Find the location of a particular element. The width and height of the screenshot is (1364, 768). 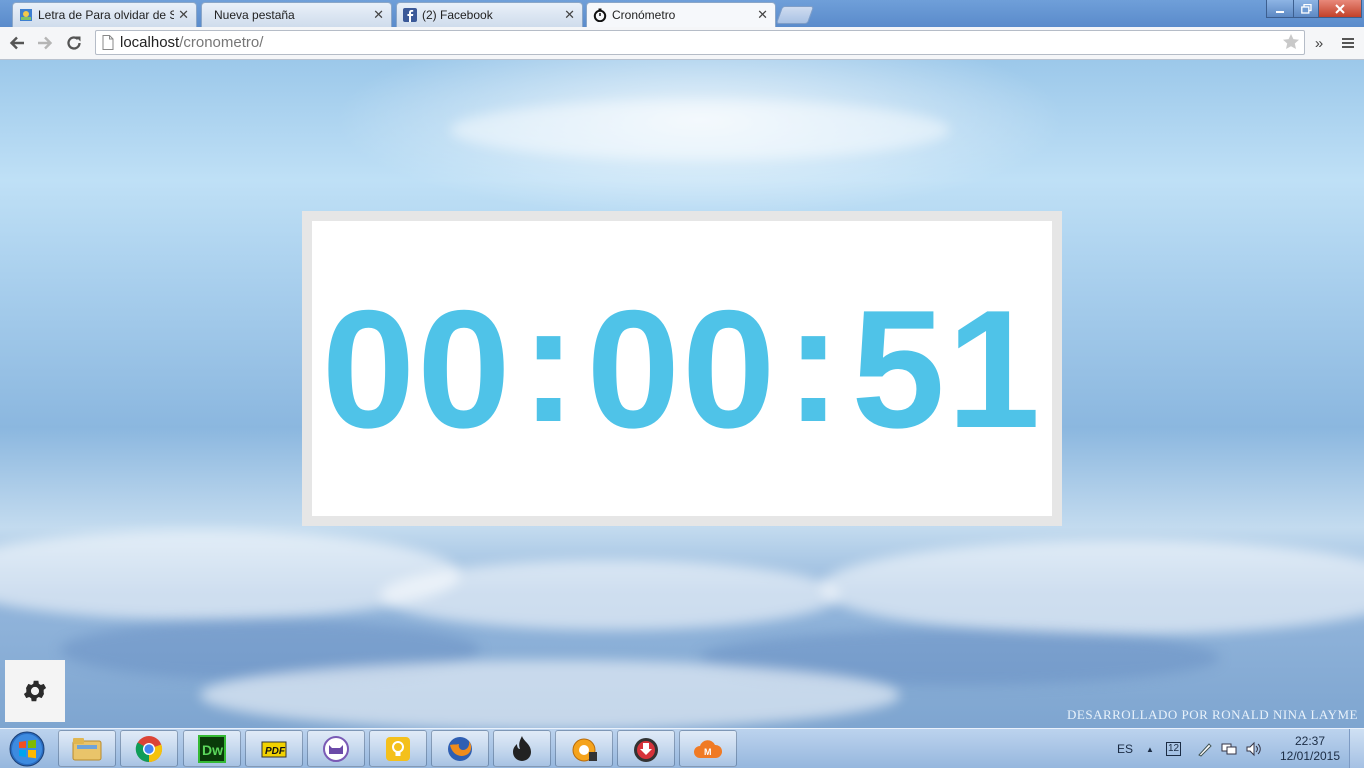

facebook-icon is located at coordinates (410, 15).